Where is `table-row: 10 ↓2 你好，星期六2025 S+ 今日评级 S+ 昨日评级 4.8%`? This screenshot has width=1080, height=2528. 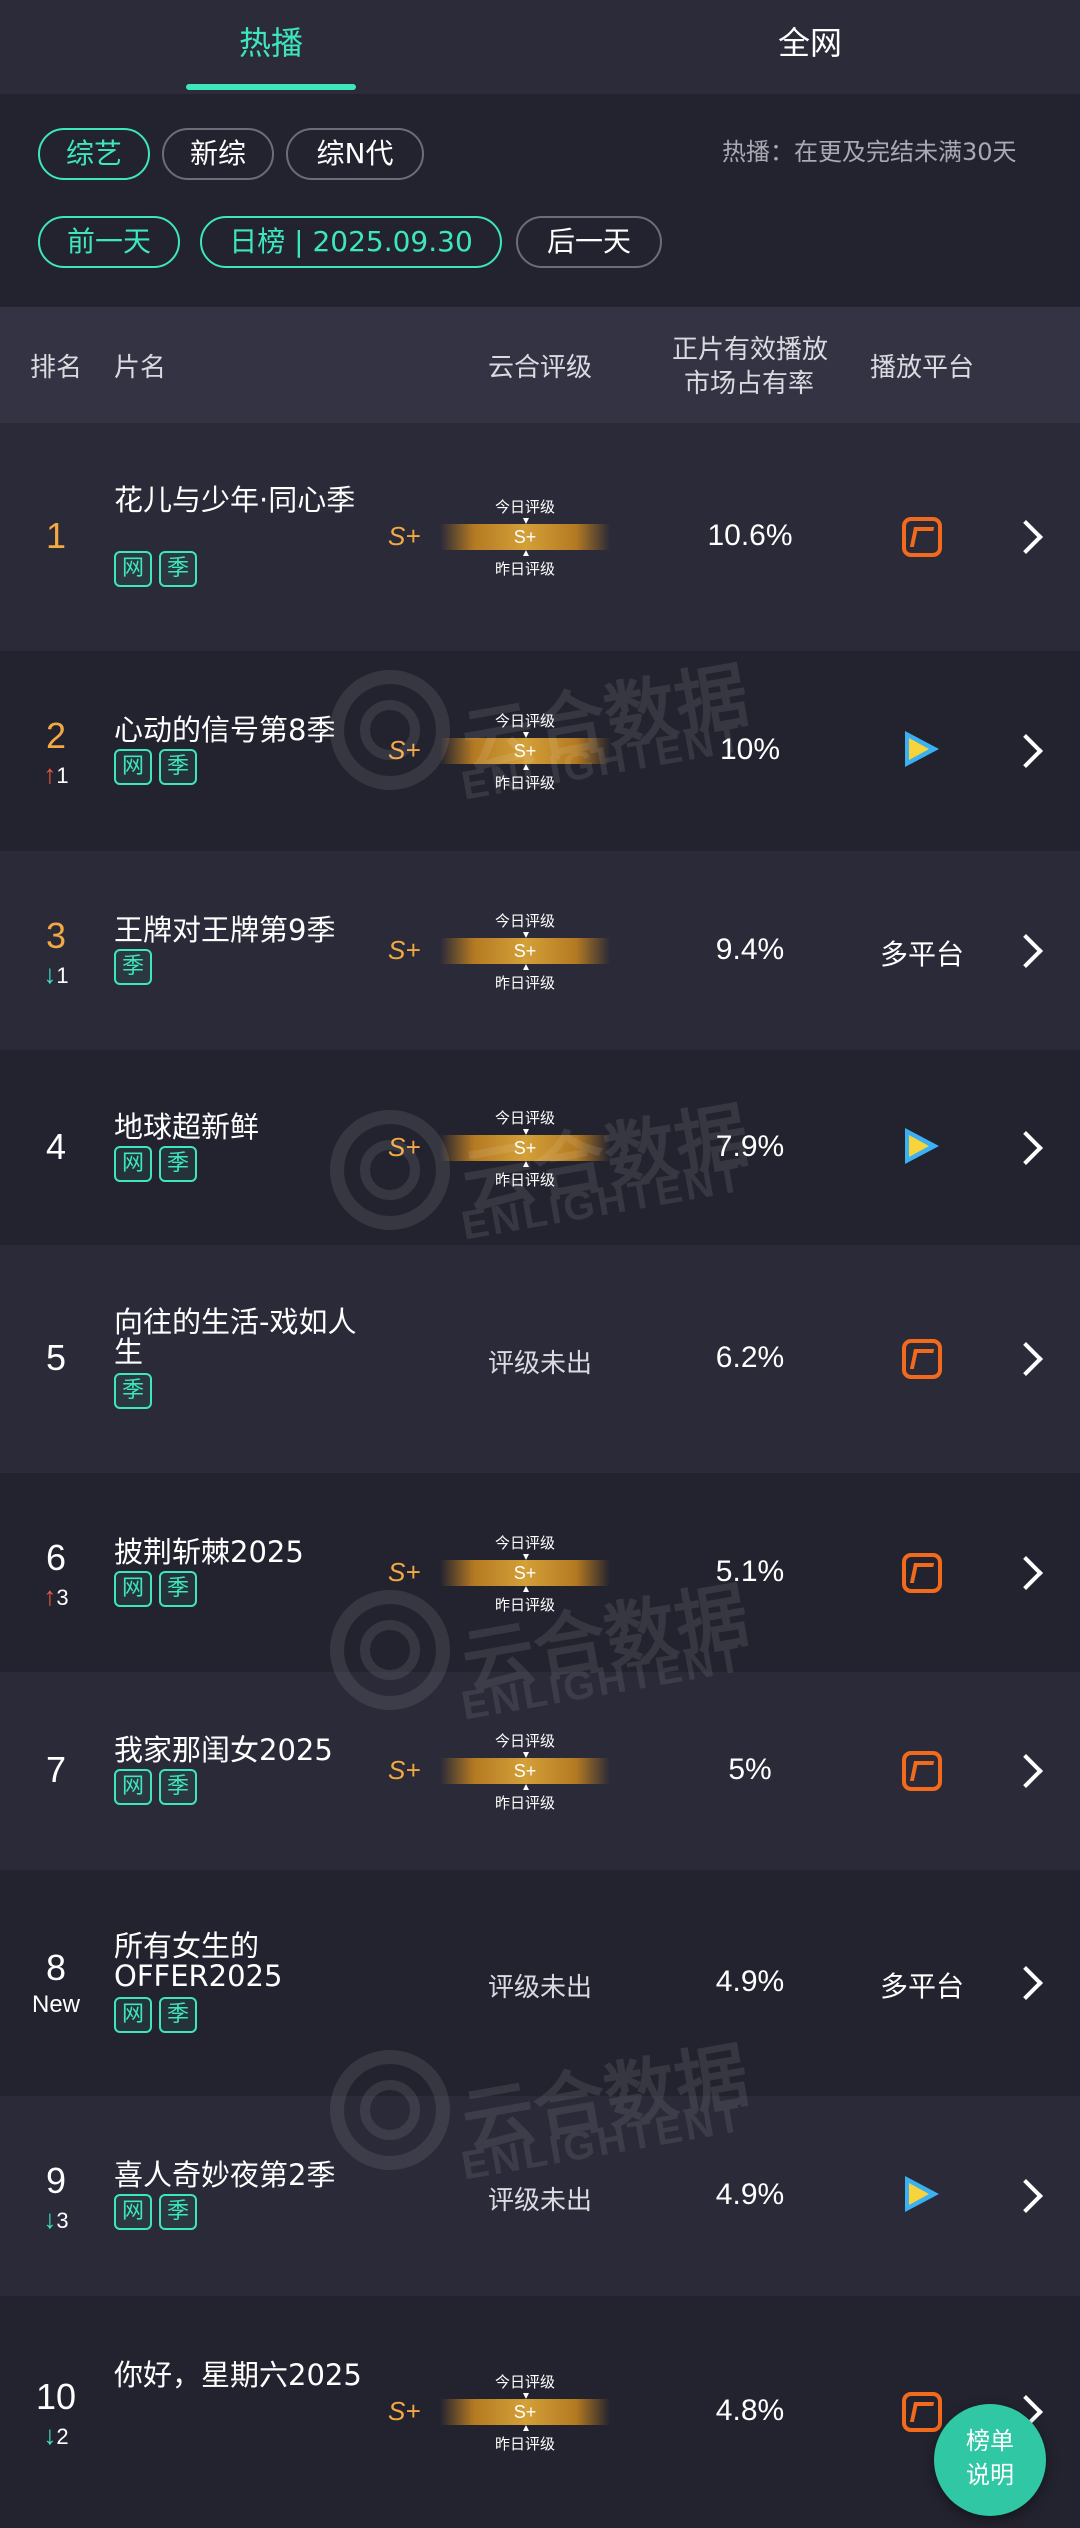 table-row: 10 ↓2 你好，星期六2025 S+ 今日评级 S+ 昨日评级 4.8% is located at coordinates (540, 2412).